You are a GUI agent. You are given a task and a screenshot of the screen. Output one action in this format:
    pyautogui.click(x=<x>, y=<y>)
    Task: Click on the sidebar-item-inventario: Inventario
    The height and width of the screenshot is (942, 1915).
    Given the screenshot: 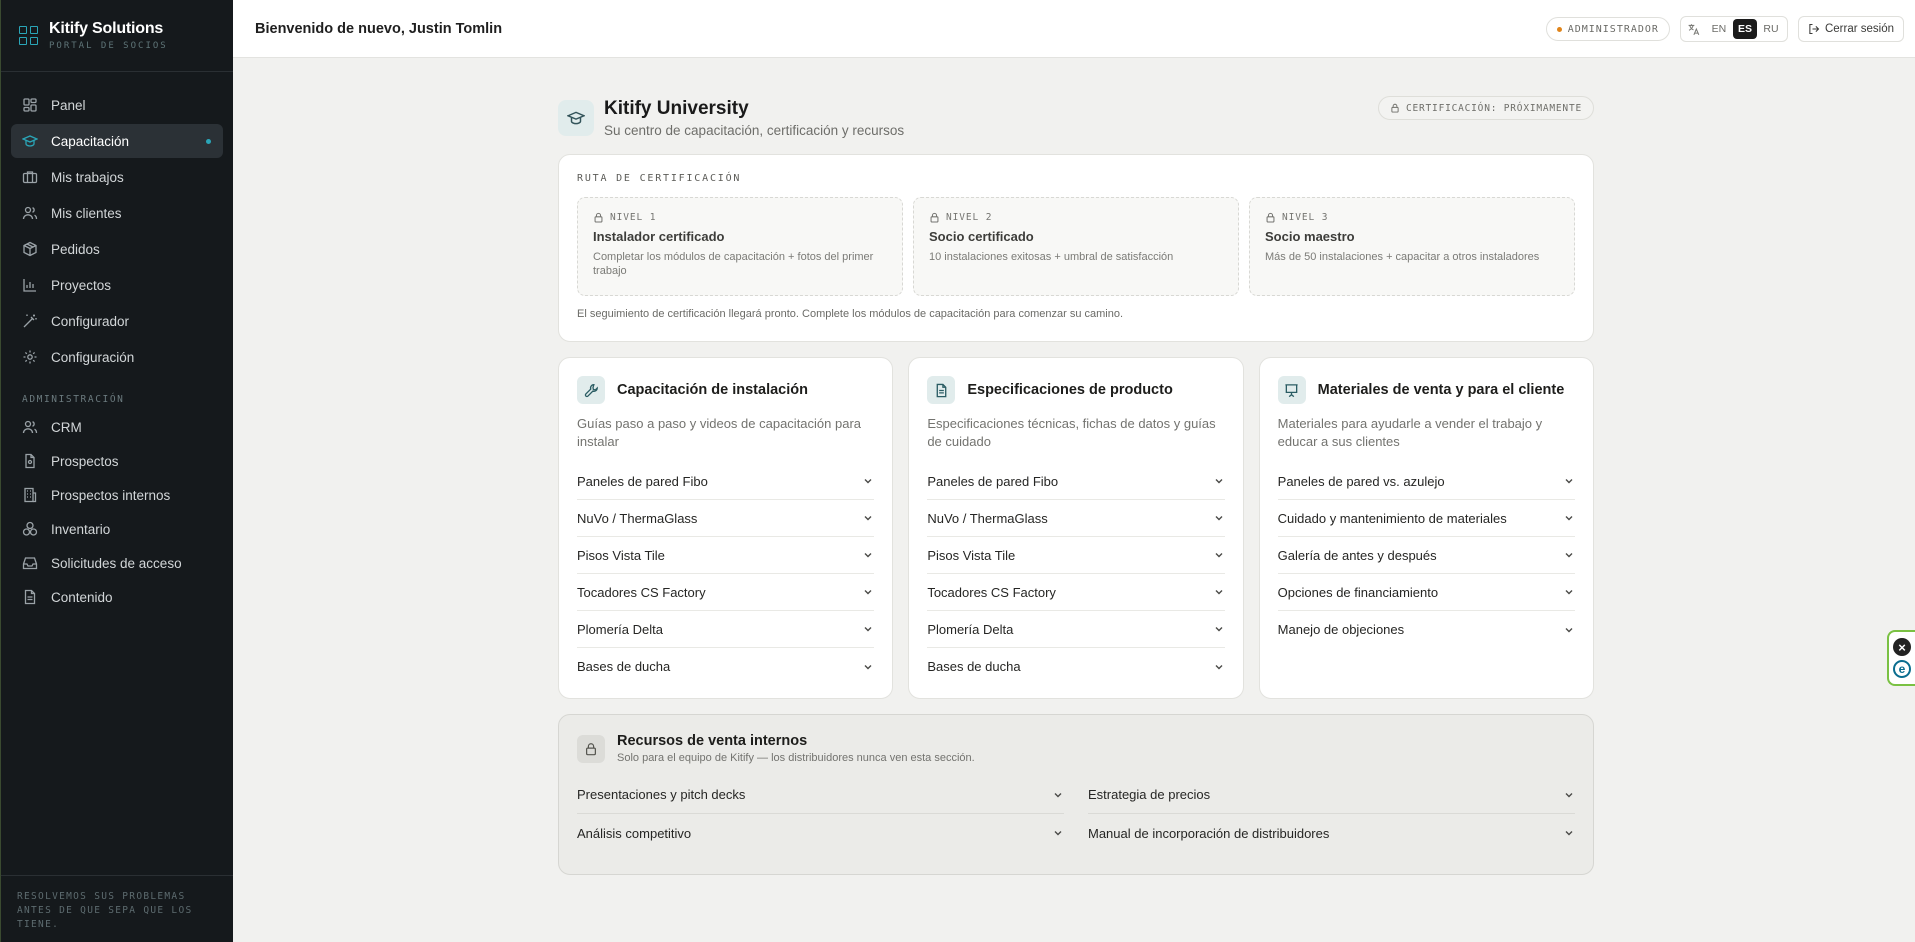 What is the action you would take?
    pyautogui.click(x=117, y=529)
    